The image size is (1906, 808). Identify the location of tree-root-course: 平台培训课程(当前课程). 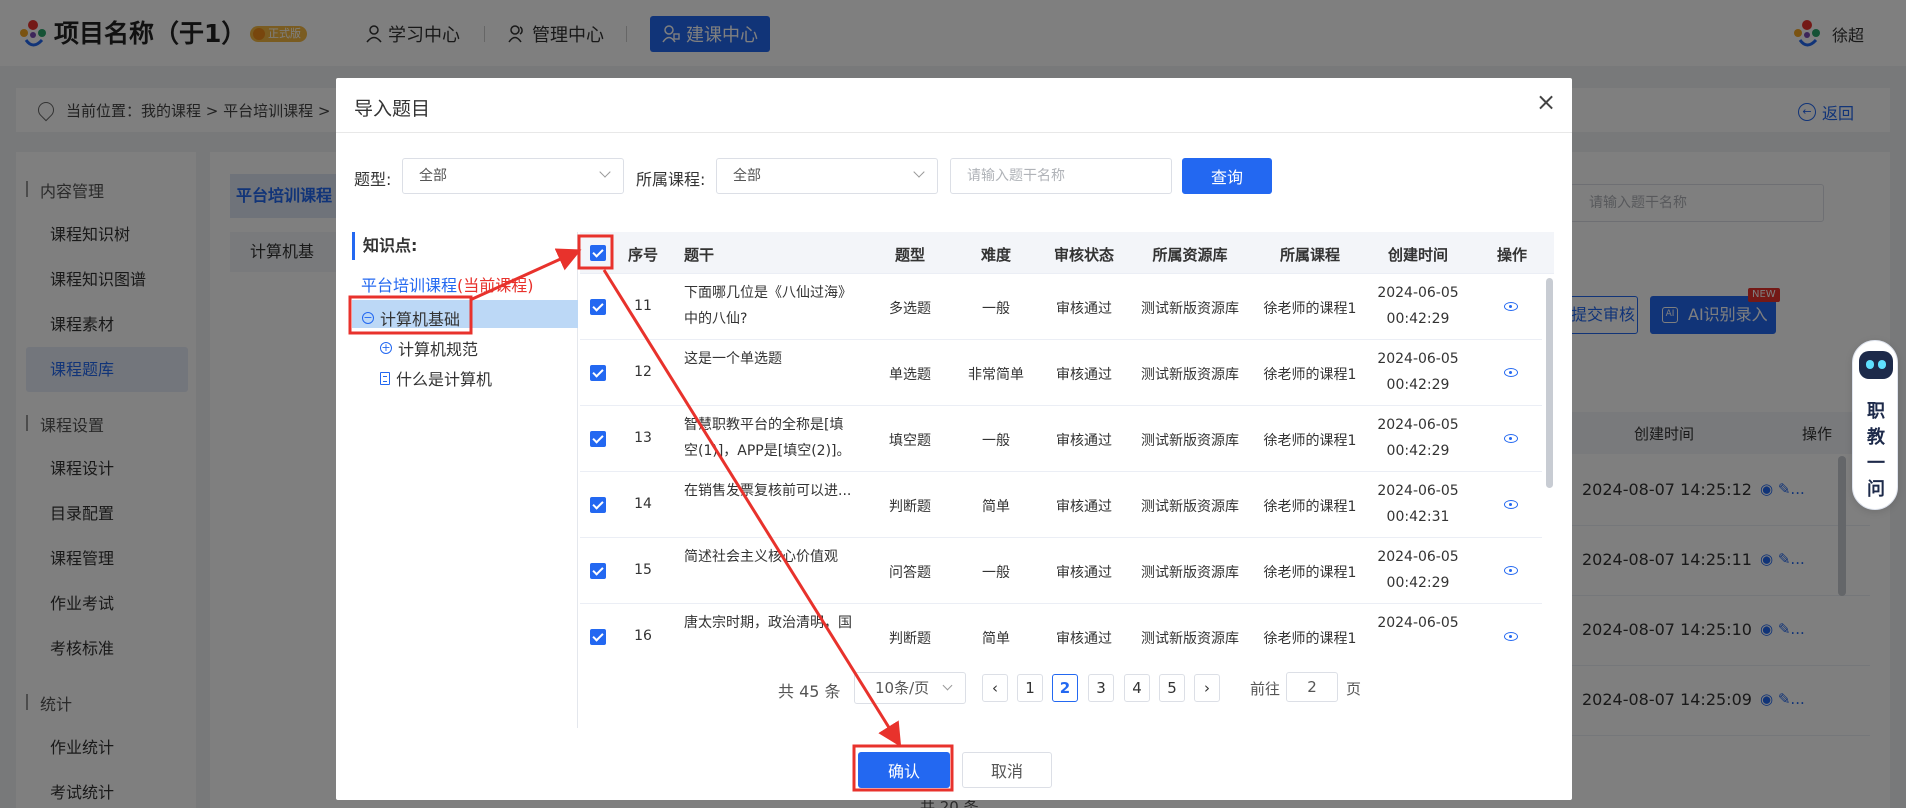
(447, 284).